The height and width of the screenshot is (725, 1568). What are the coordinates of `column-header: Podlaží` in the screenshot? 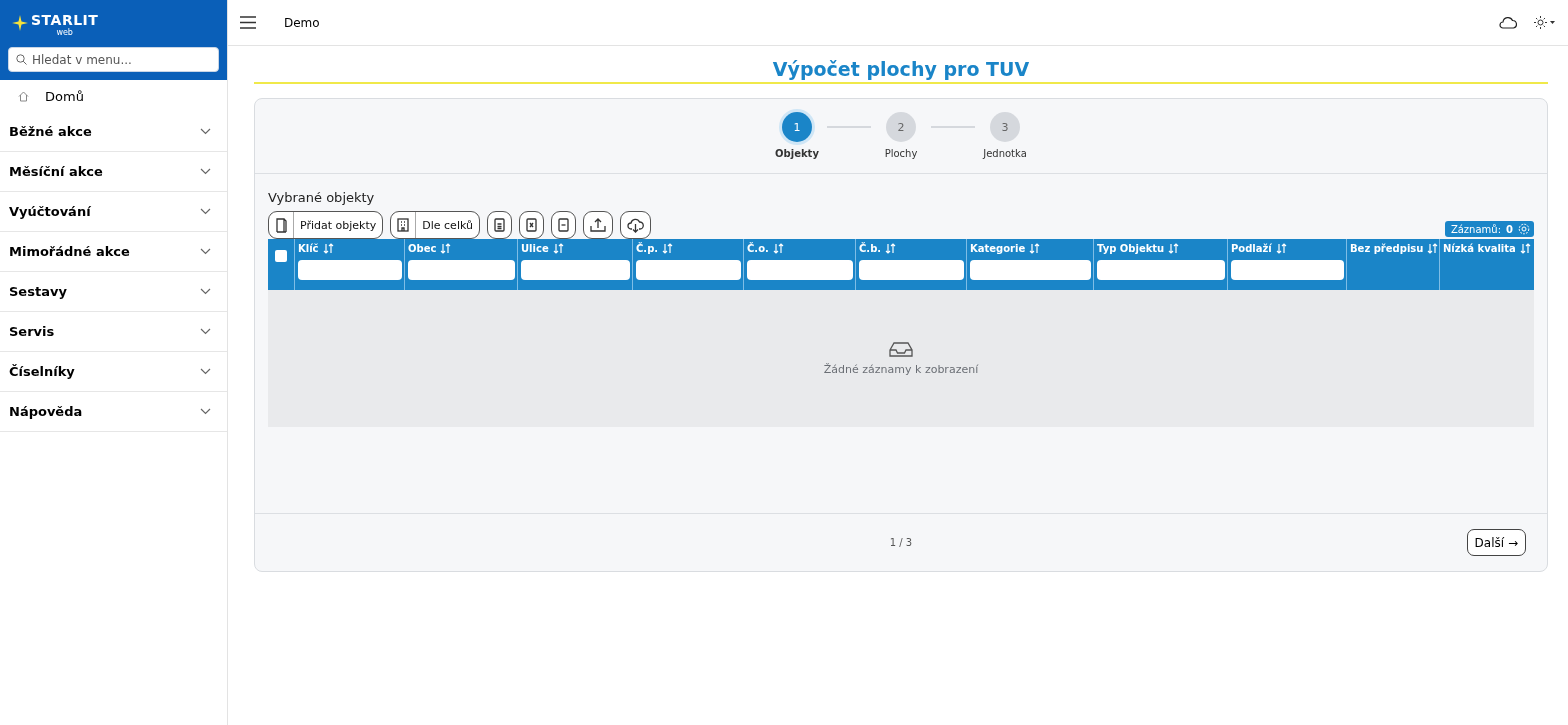 It's located at (1251, 248).